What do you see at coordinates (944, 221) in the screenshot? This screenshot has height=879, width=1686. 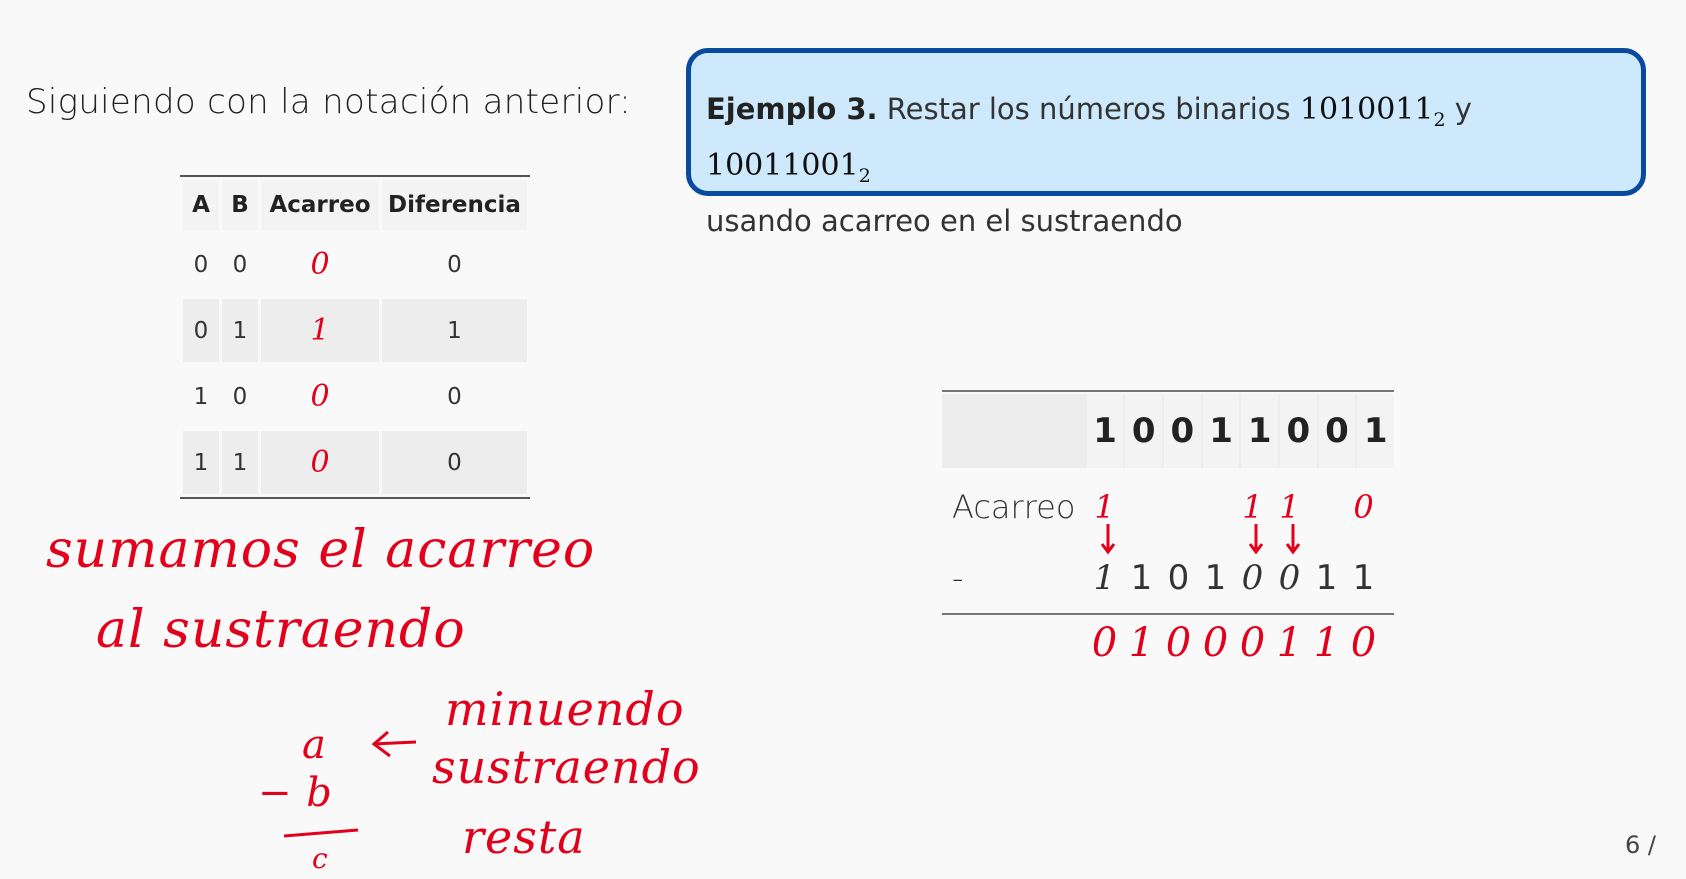 I see `example-line-2: usando acarreo en el sustraendo` at bounding box center [944, 221].